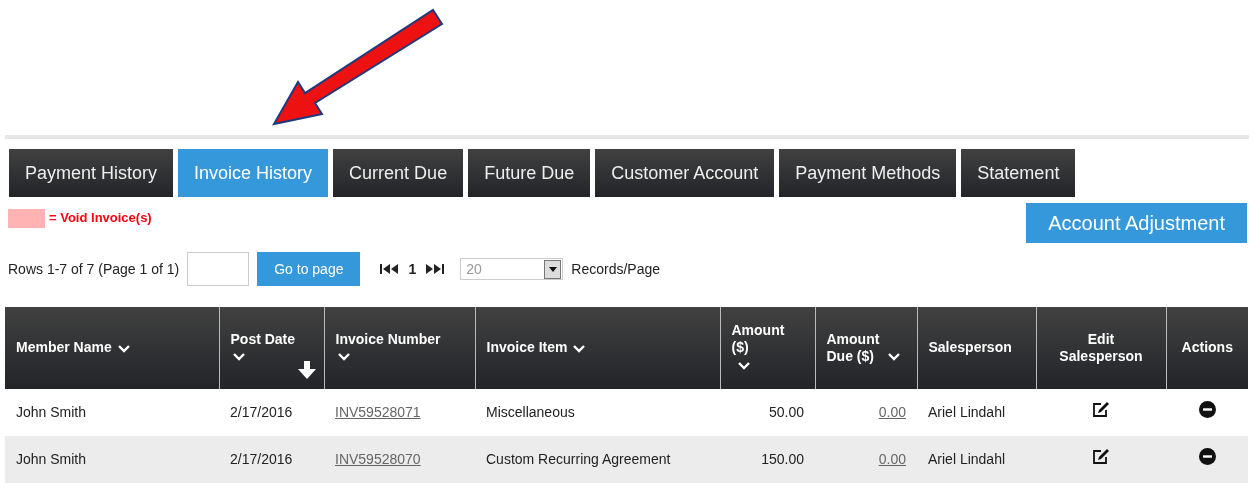 The width and height of the screenshot is (1254, 483). What do you see at coordinates (782, 459) in the screenshot?
I see `table-cell: 150.00` at bounding box center [782, 459].